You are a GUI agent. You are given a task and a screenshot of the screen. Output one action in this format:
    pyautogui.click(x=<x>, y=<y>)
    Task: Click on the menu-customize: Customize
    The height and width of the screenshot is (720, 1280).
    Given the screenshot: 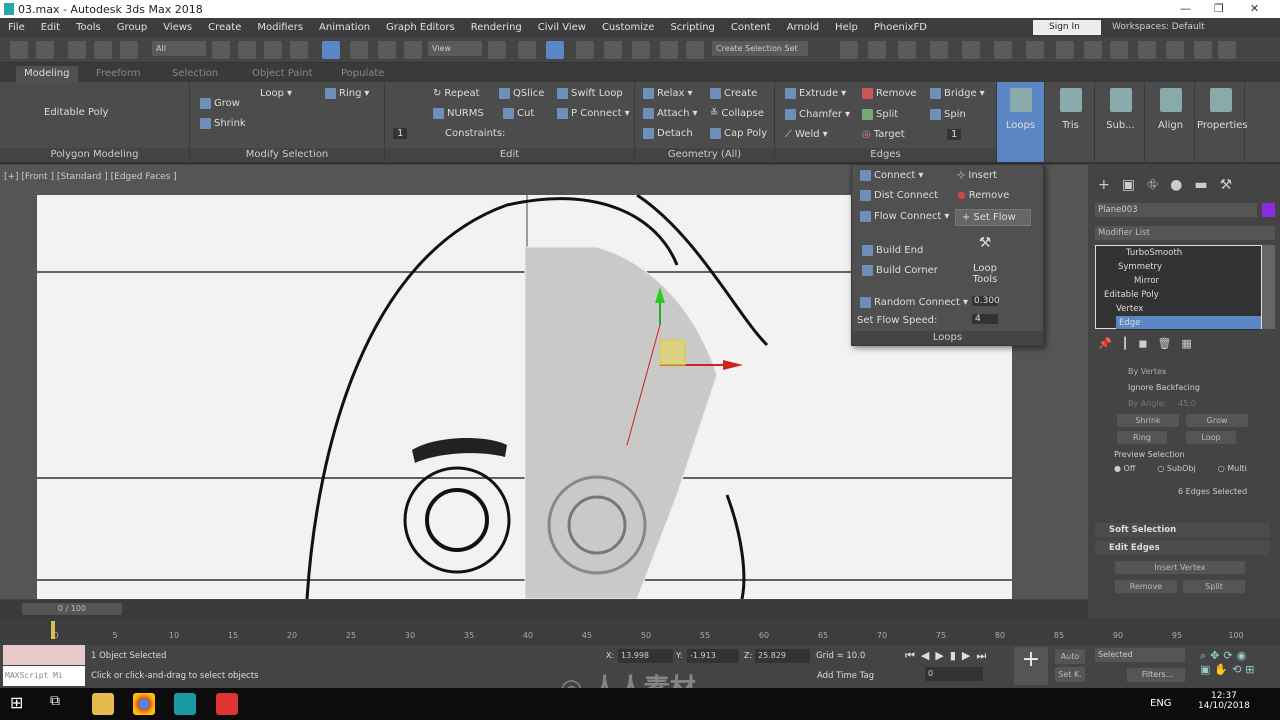 What is the action you would take?
    pyautogui.click(x=628, y=27)
    